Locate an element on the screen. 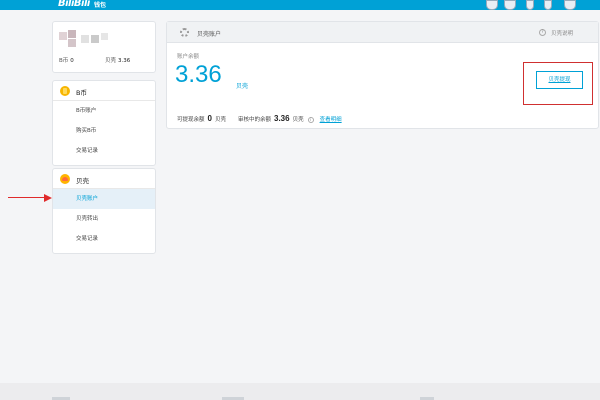  b-coin-stat-label: B币 is located at coordinates (64, 61).